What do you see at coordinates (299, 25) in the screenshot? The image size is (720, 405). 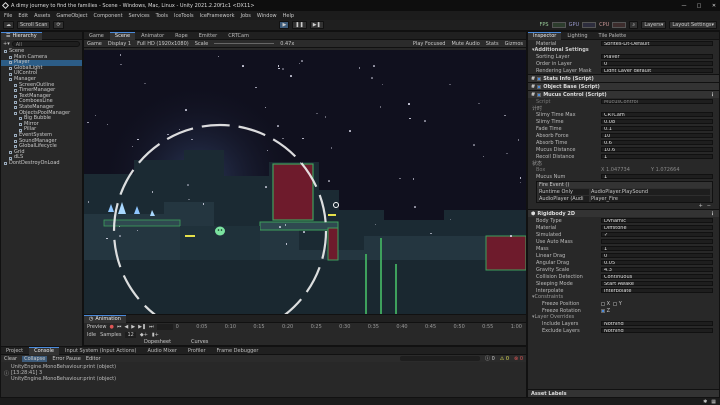 I see `pause-button: ❚❚` at bounding box center [299, 25].